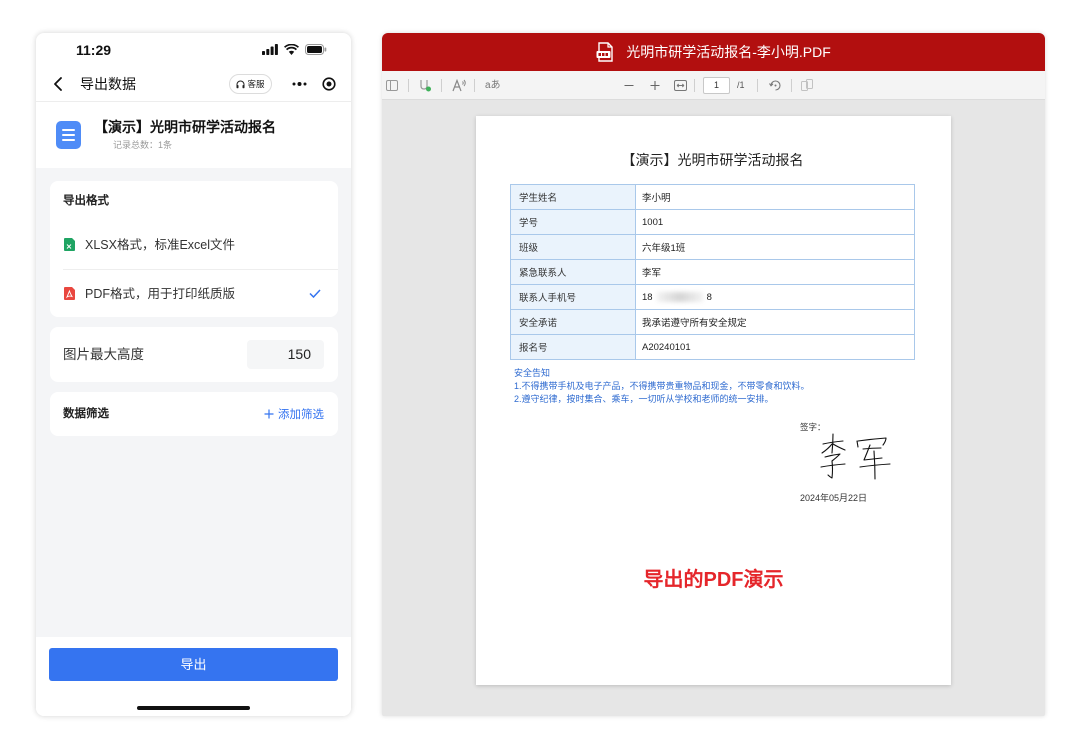 The image size is (1080, 748). Describe the element at coordinates (775, 197) in the screenshot. I see `field-value: 李小明` at that location.